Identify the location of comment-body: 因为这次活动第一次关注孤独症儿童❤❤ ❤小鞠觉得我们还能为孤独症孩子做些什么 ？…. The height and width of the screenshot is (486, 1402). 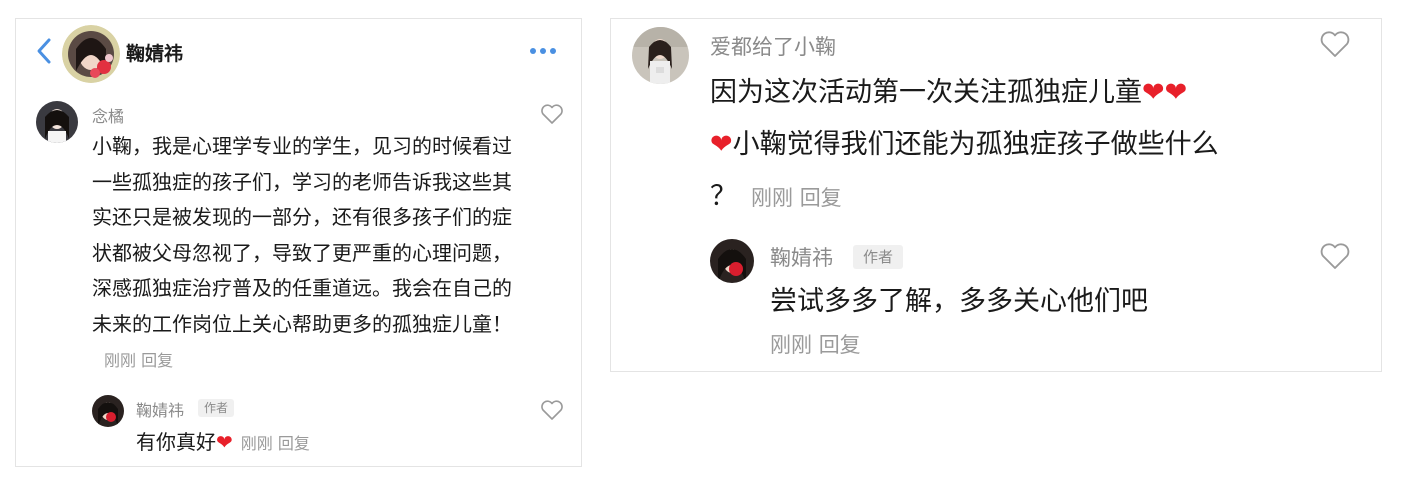
(1010, 145).